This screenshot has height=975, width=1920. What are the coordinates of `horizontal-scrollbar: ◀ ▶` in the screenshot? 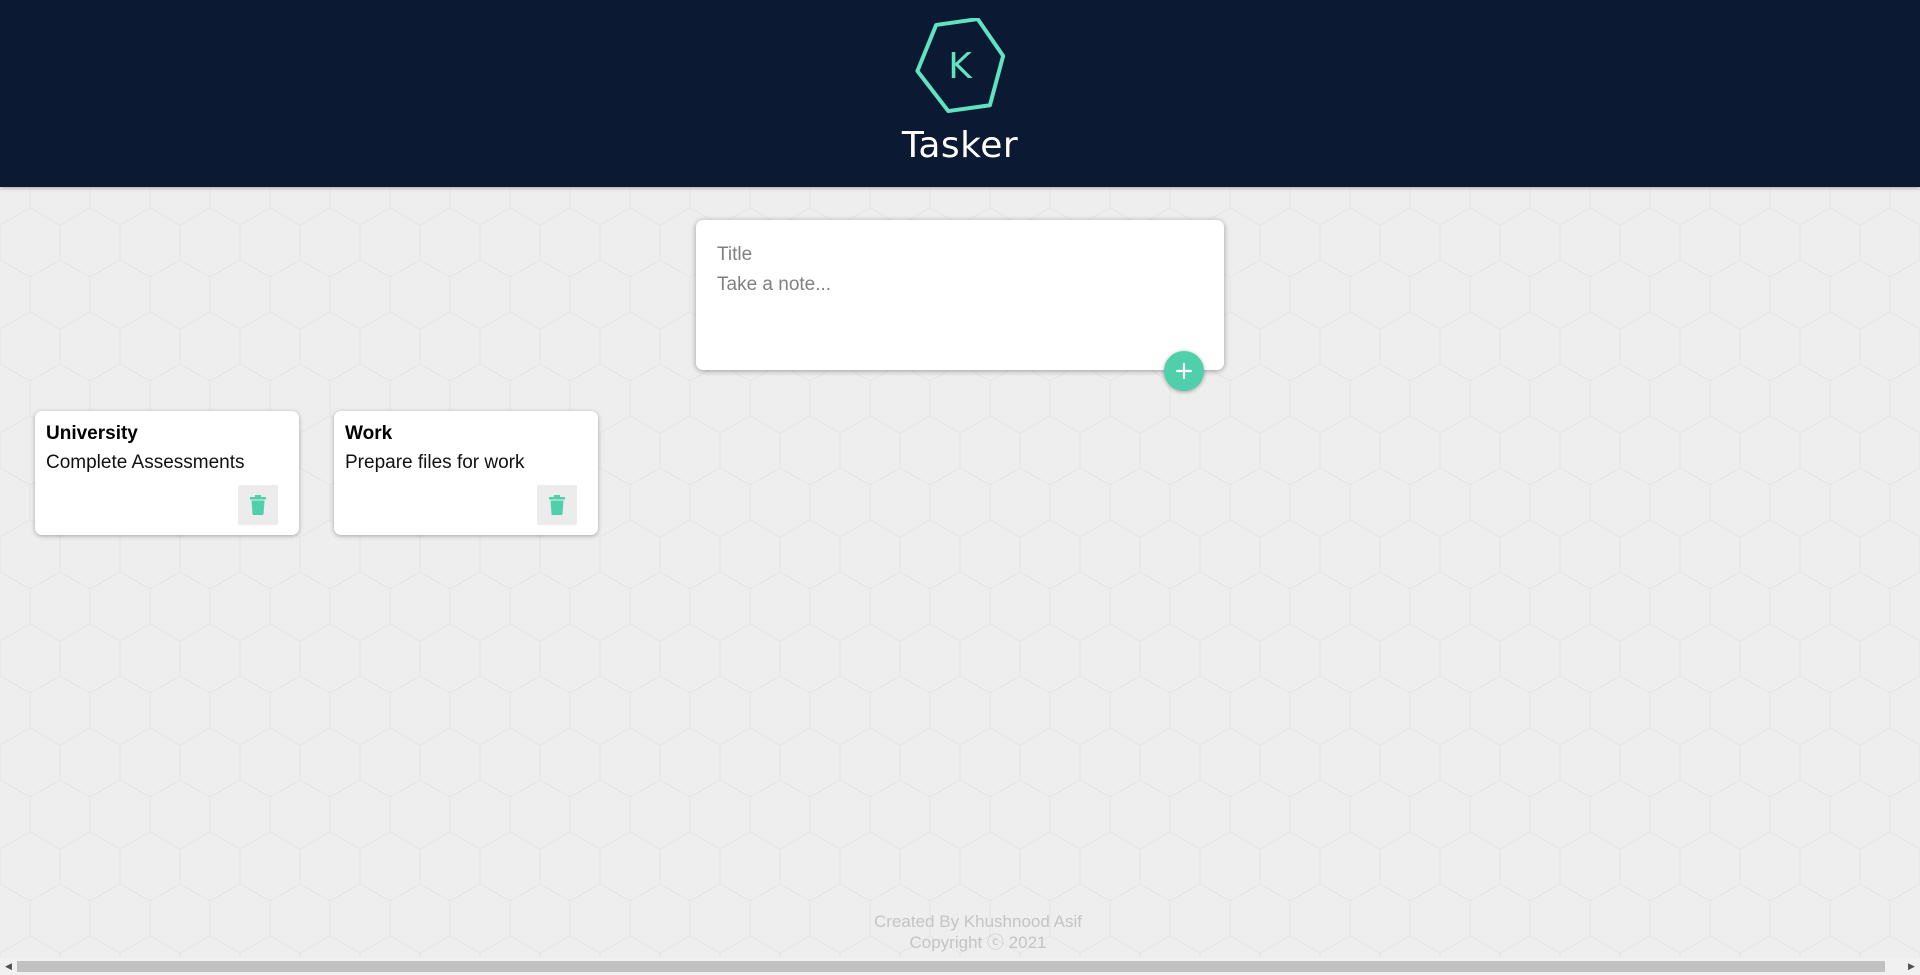 It's located at (960, 966).